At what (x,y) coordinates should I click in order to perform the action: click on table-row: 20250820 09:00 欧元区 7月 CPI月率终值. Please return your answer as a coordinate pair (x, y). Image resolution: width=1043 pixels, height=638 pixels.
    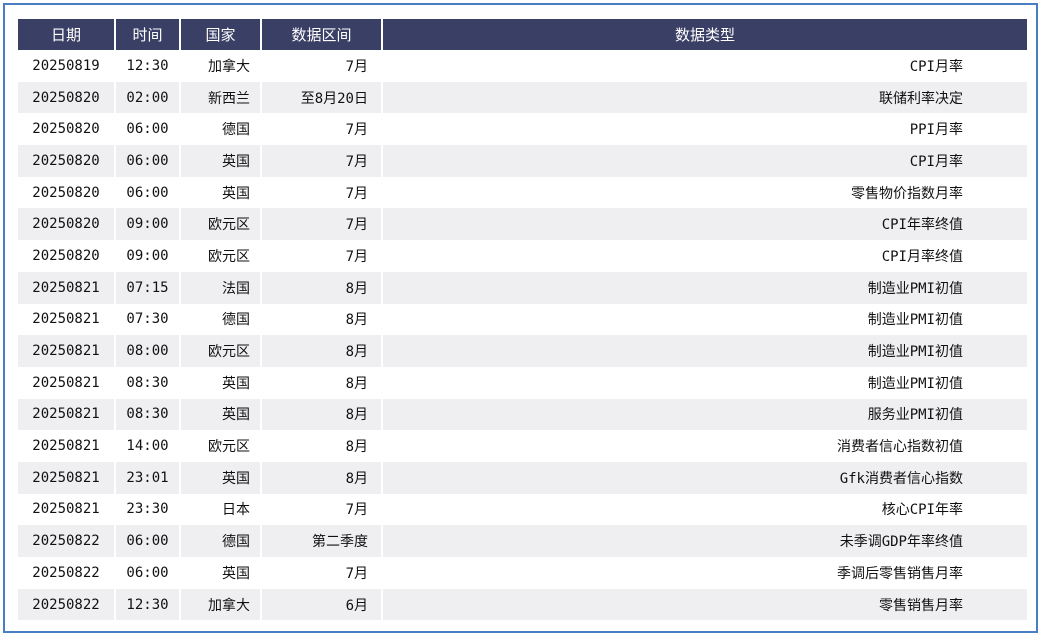
    Looking at the image, I should click on (522, 256).